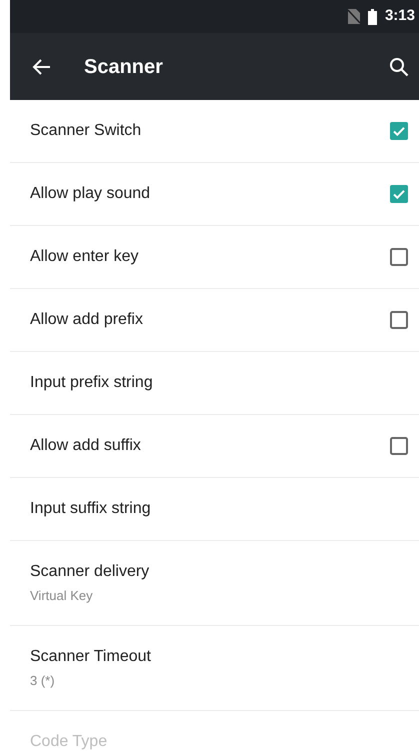  What do you see at coordinates (62, 596) in the screenshot?
I see `setting-summary: Virtual Key` at bounding box center [62, 596].